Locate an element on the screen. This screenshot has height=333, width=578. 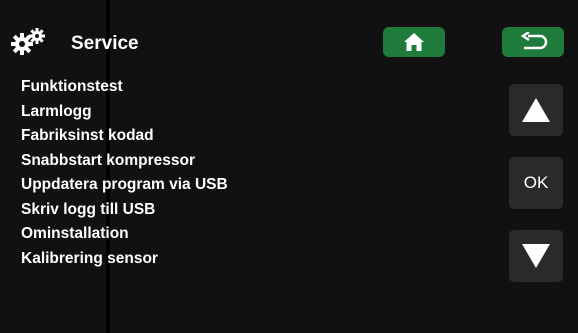
page-title: Service is located at coordinates (105, 43).